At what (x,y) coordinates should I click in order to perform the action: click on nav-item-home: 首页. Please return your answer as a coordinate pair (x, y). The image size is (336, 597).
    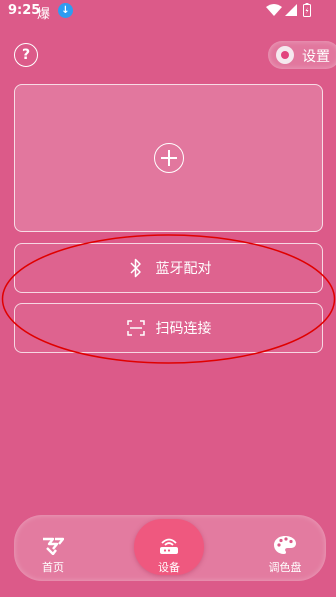
    Looking at the image, I should click on (53, 549).